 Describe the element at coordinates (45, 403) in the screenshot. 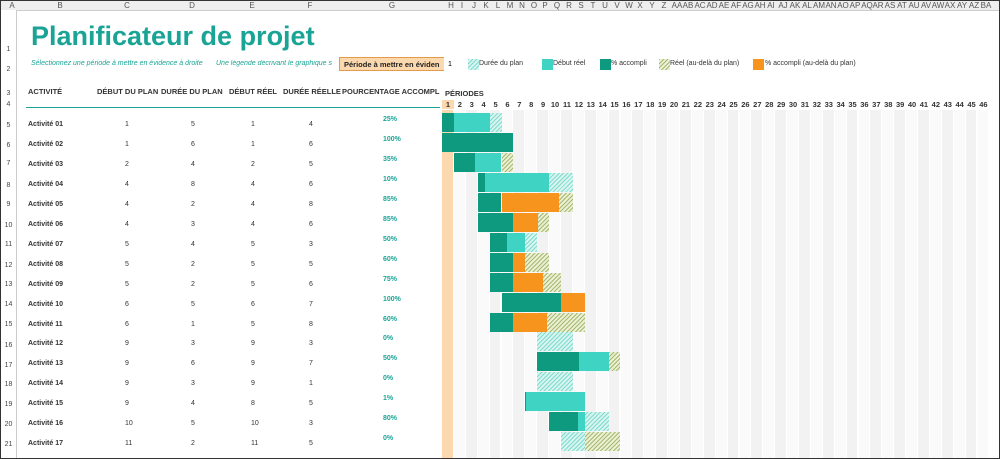

I see `activity-name: Activité 15` at that location.